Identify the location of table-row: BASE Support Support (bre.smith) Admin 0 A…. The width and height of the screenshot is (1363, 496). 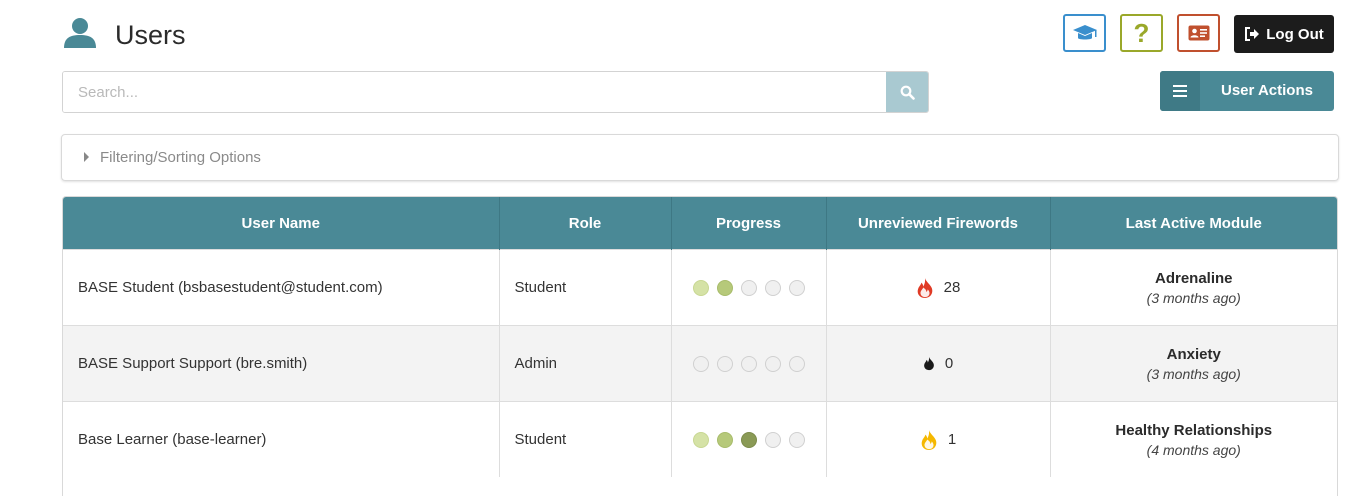
(700, 363).